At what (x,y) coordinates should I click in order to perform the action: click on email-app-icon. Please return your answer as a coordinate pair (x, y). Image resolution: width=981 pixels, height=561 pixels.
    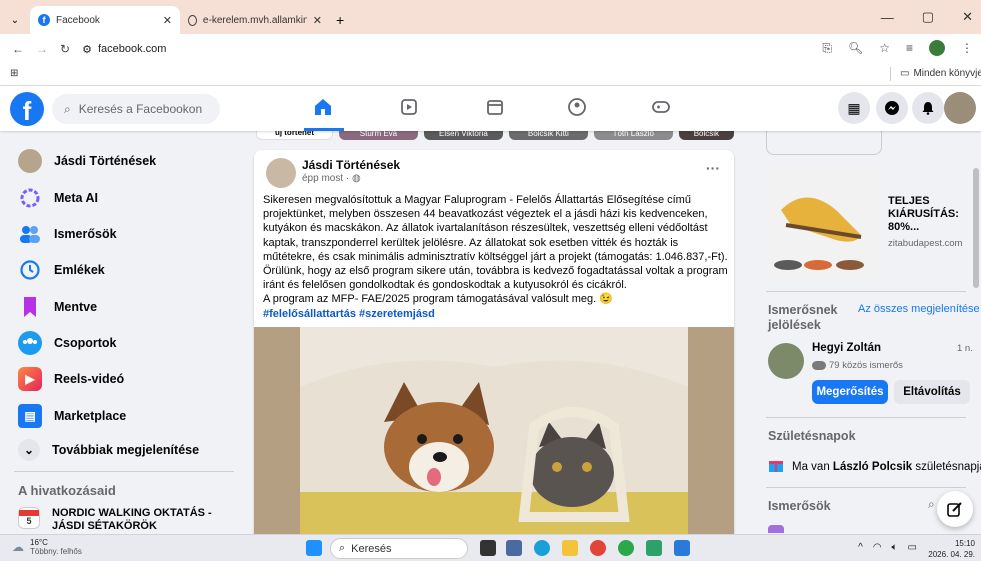
    Looking at the image, I should click on (682, 548).